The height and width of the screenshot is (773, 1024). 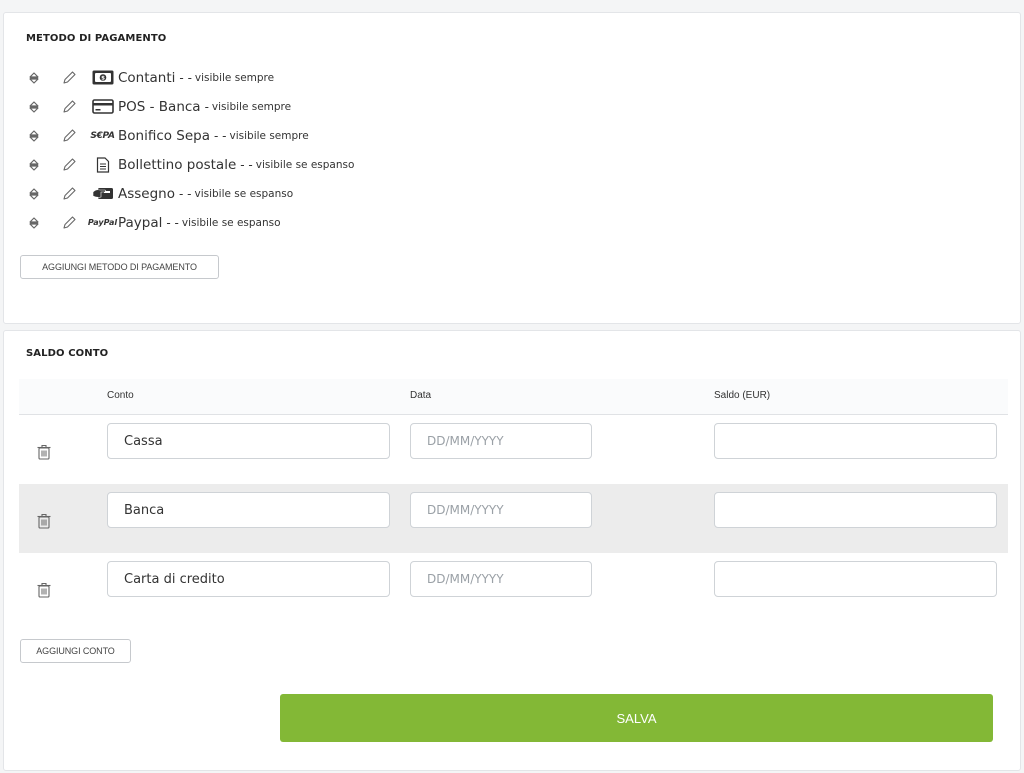 I want to click on add-payment-method-button: AGGIUNGI METODO DI PAGAMENTO, so click(x=119, y=267).